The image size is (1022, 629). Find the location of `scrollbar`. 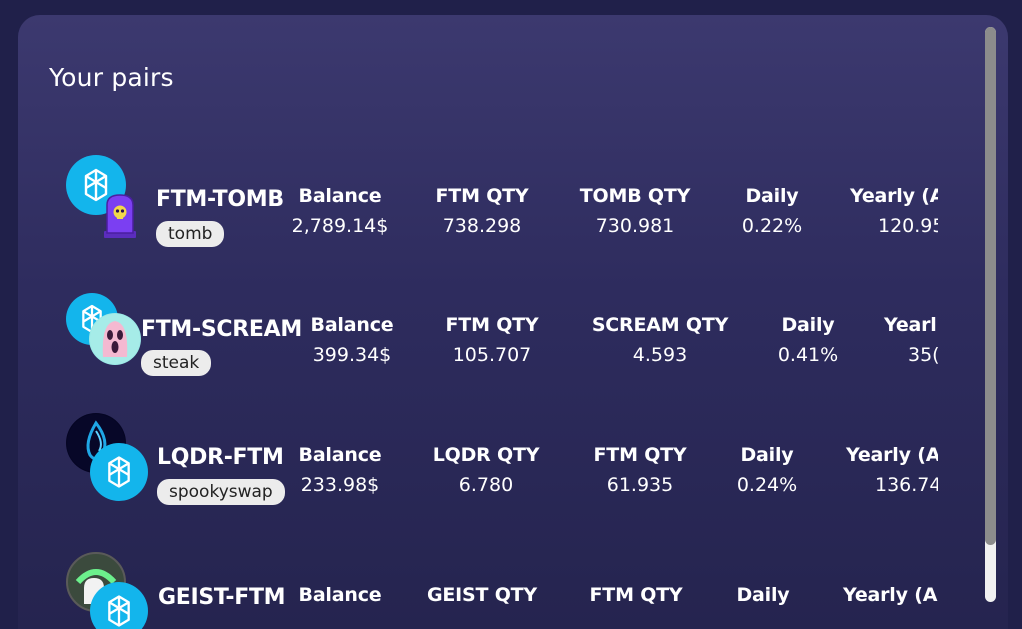

scrollbar is located at coordinates (990, 314).